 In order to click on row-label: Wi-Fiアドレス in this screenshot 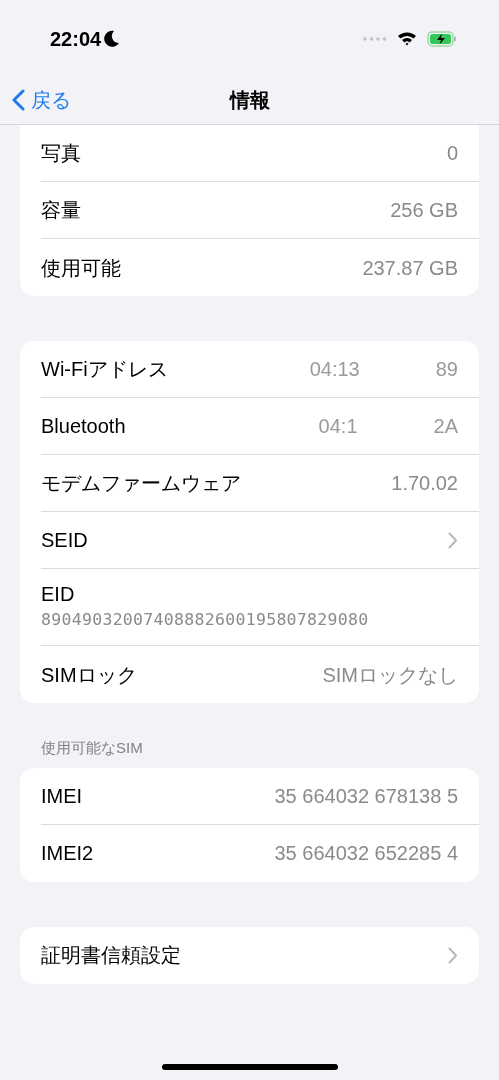, I will do `click(104, 369)`.